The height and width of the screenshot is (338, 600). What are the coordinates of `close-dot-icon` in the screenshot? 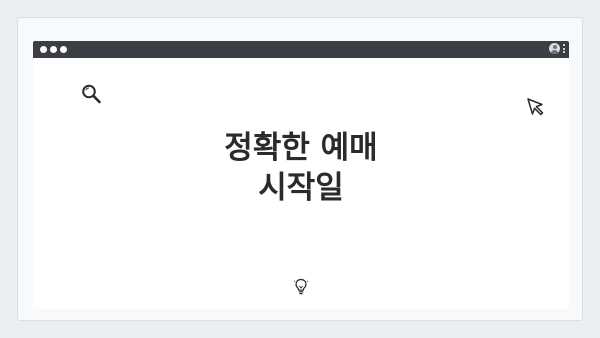 It's located at (43, 49).